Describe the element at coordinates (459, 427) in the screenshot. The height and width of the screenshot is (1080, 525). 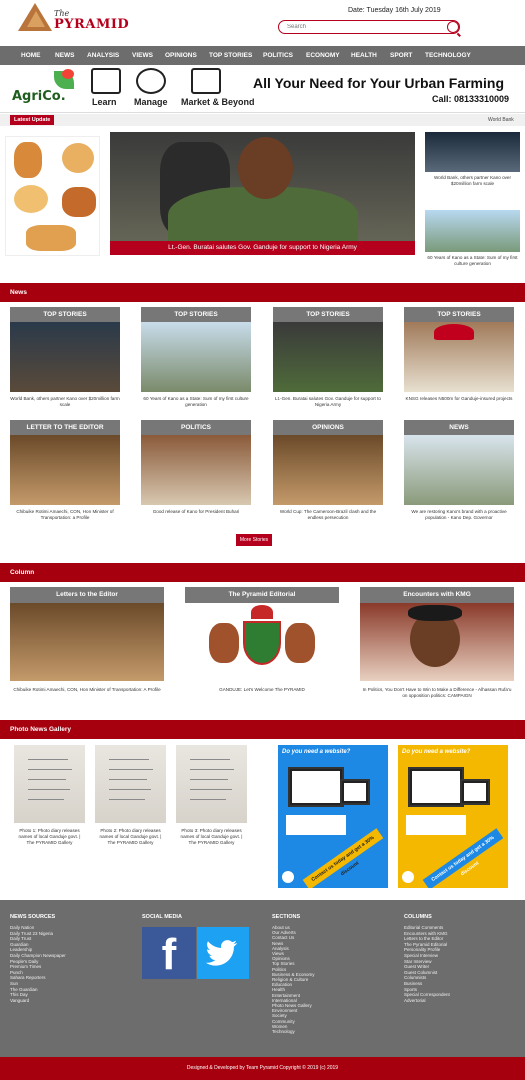
I see `card-tag: NEWS` at that location.